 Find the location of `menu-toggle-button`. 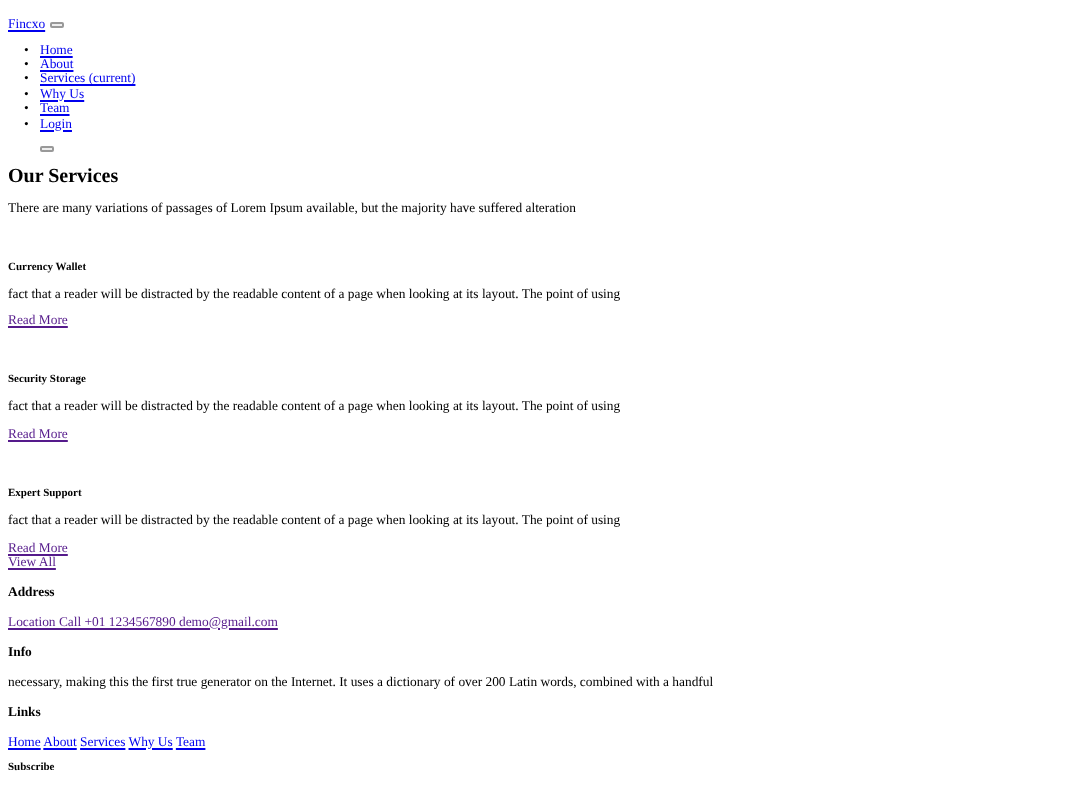

menu-toggle-button is located at coordinates (56, 24).